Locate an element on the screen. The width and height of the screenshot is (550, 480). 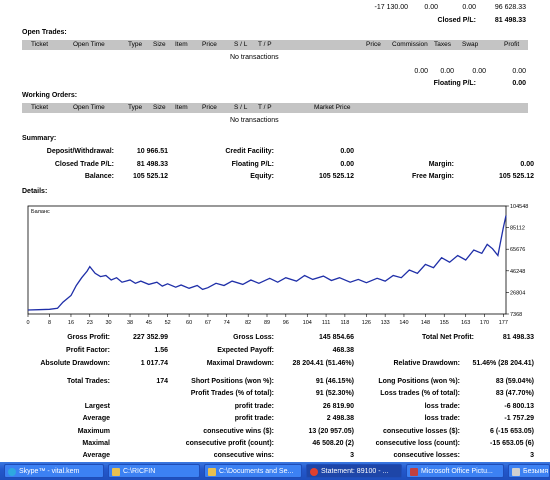
abs-drawdown-label: Absolute Drawdown: is located at coordinates (75, 363).